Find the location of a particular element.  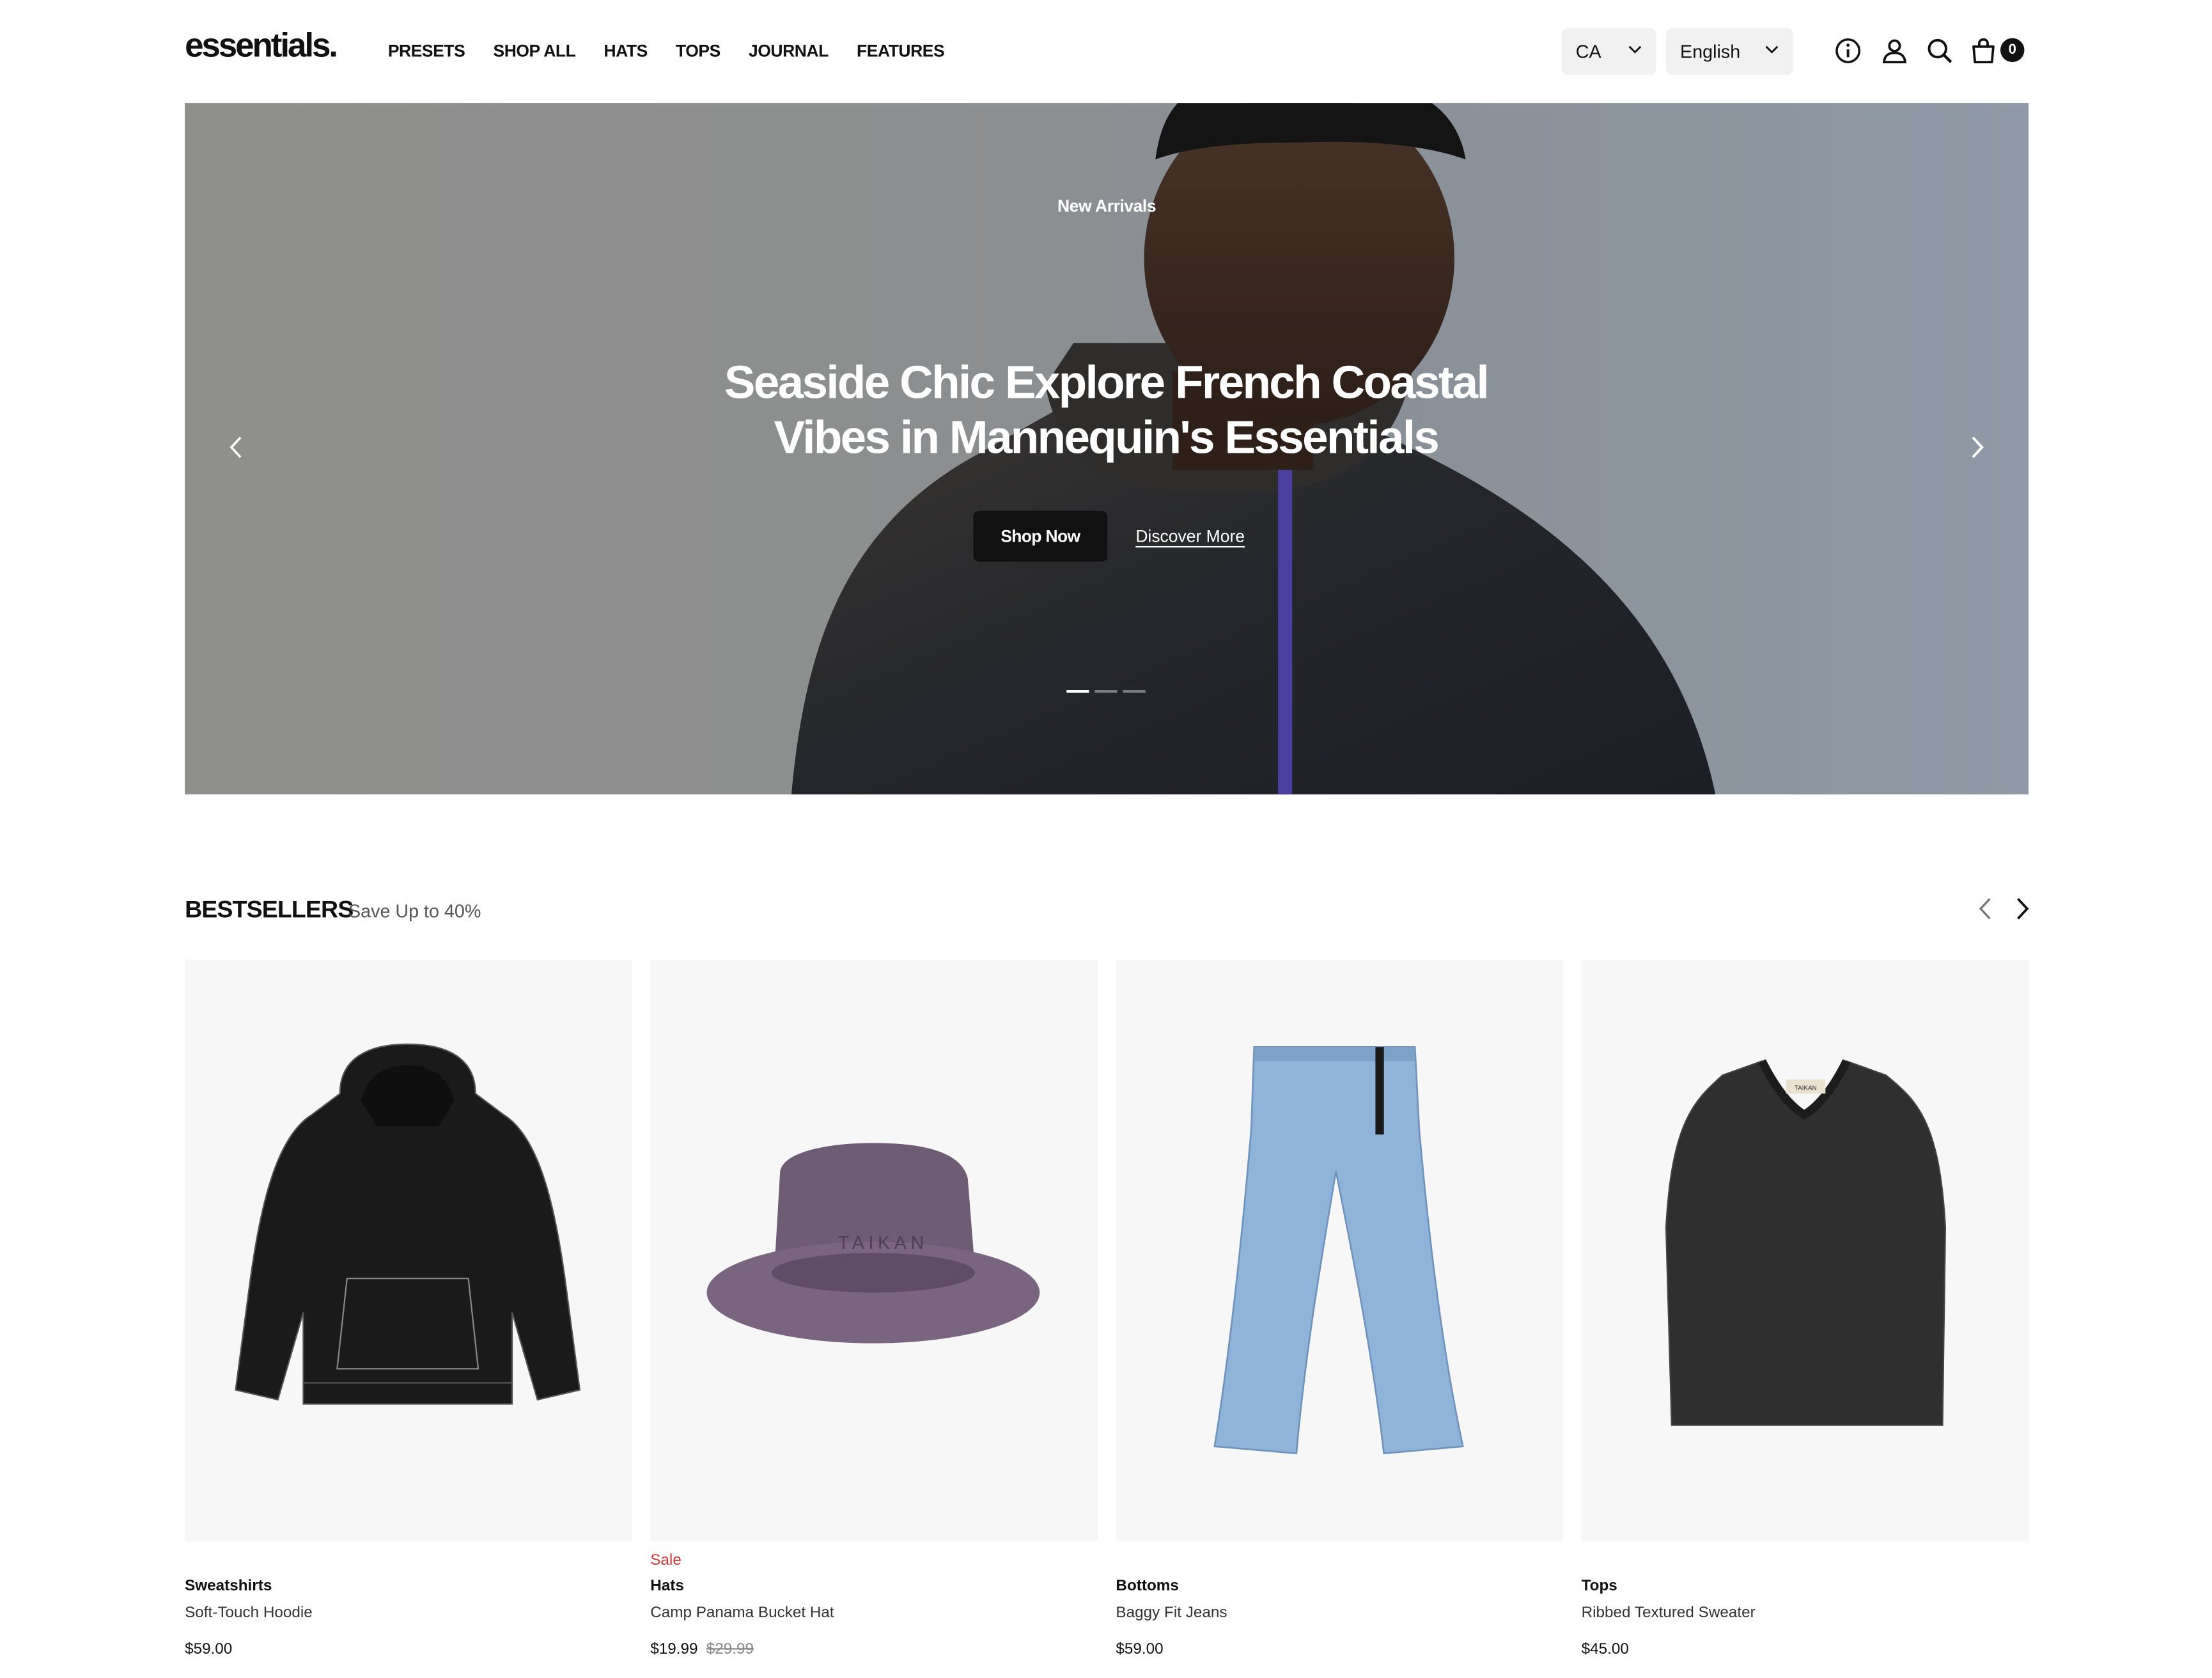

hero-prev-arrow-icon is located at coordinates (237, 447).